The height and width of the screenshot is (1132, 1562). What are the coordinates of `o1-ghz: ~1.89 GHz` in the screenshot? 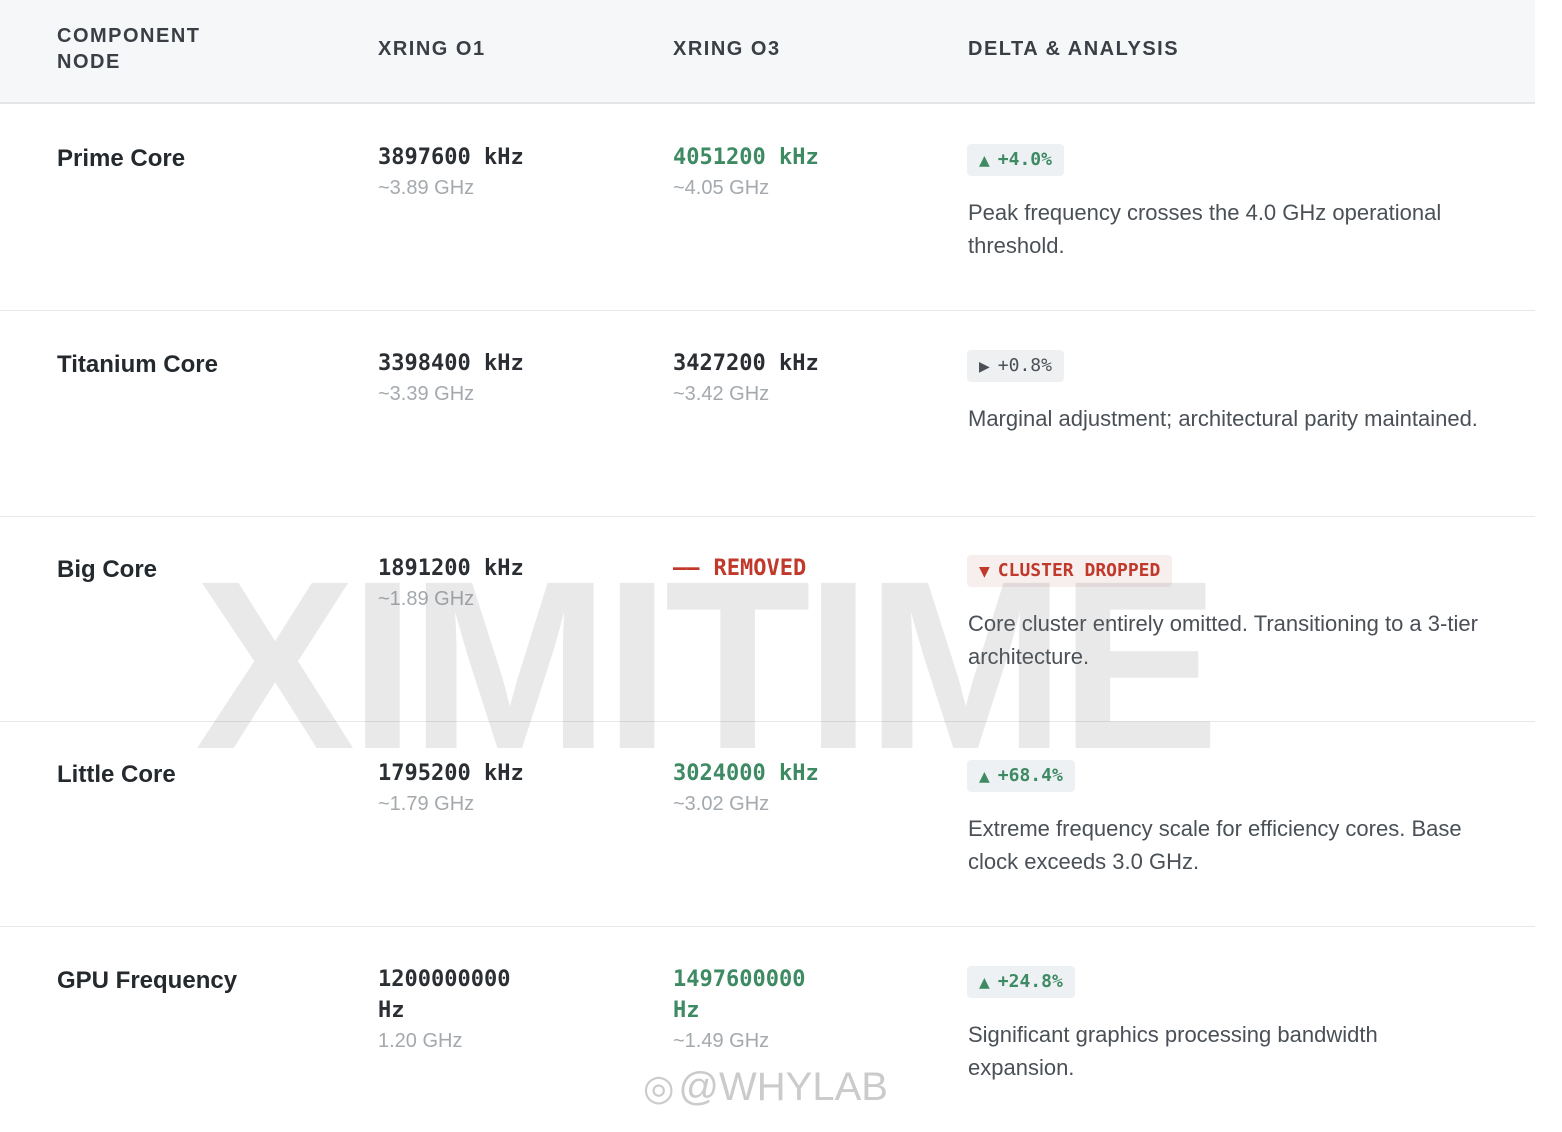 It's located at (426, 599).